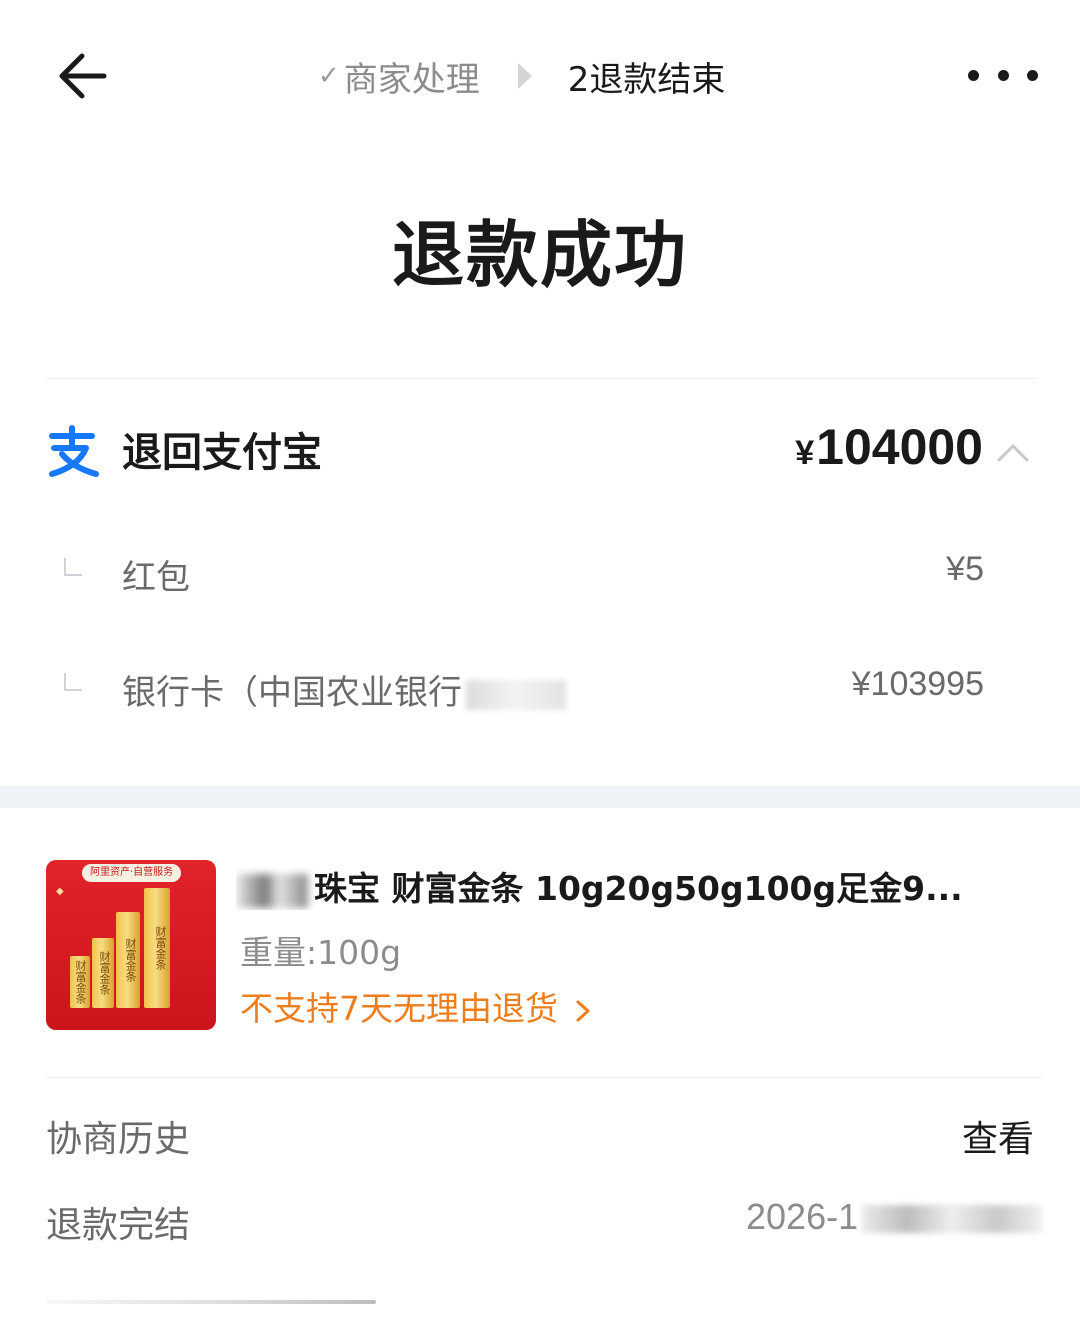 The image size is (1080, 1342). I want to click on product-spec: 重量:100g, so click(321, 952).